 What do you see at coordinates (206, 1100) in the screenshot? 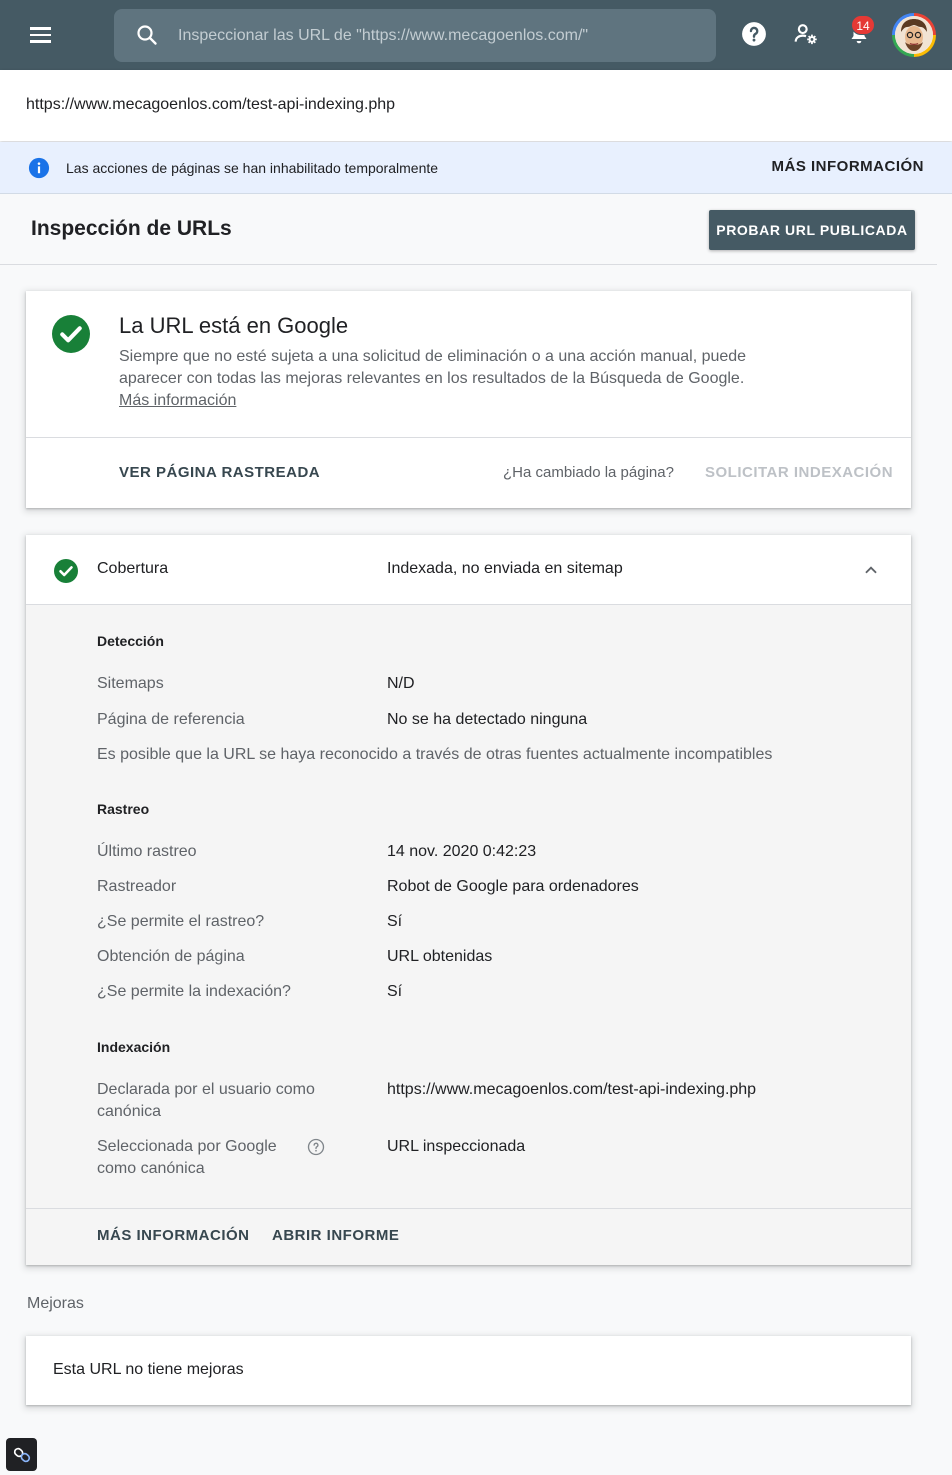
I see `detail-label: Declarada por el usuario como canónica` at bounding box center [206, 1100].